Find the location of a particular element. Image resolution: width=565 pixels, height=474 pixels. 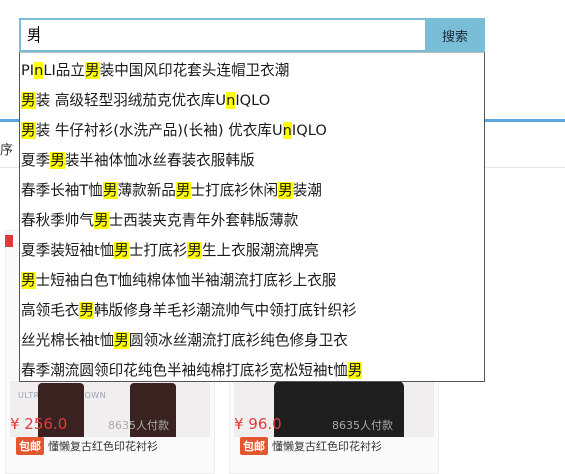

suggestion-item: PInLI品立男装中国风印花套头连帽卫衣潮 is located at coordinates (252, 71).